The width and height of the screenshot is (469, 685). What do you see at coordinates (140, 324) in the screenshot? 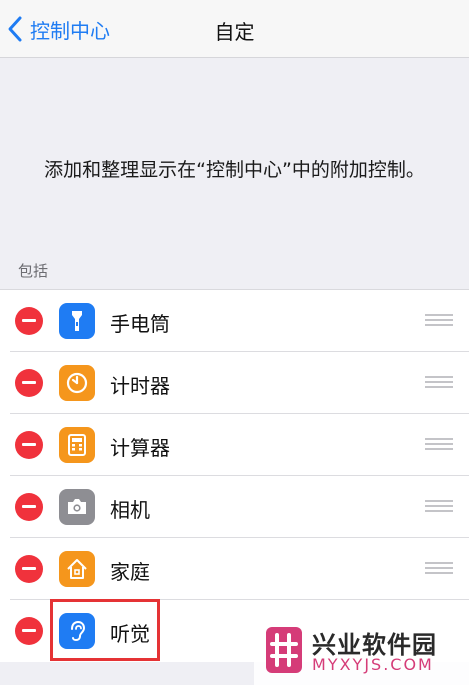
I see `item-label: 手电筒` at bounding box center [140, 324].